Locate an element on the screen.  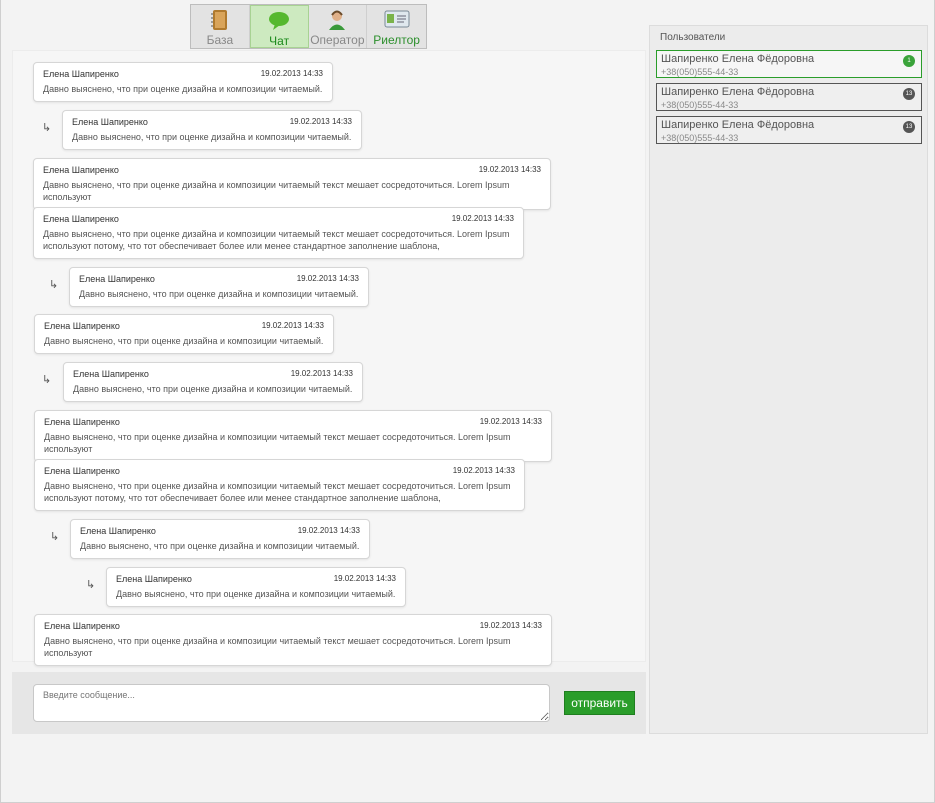
tab-chat: Чат is located at coordinates (279, 26).